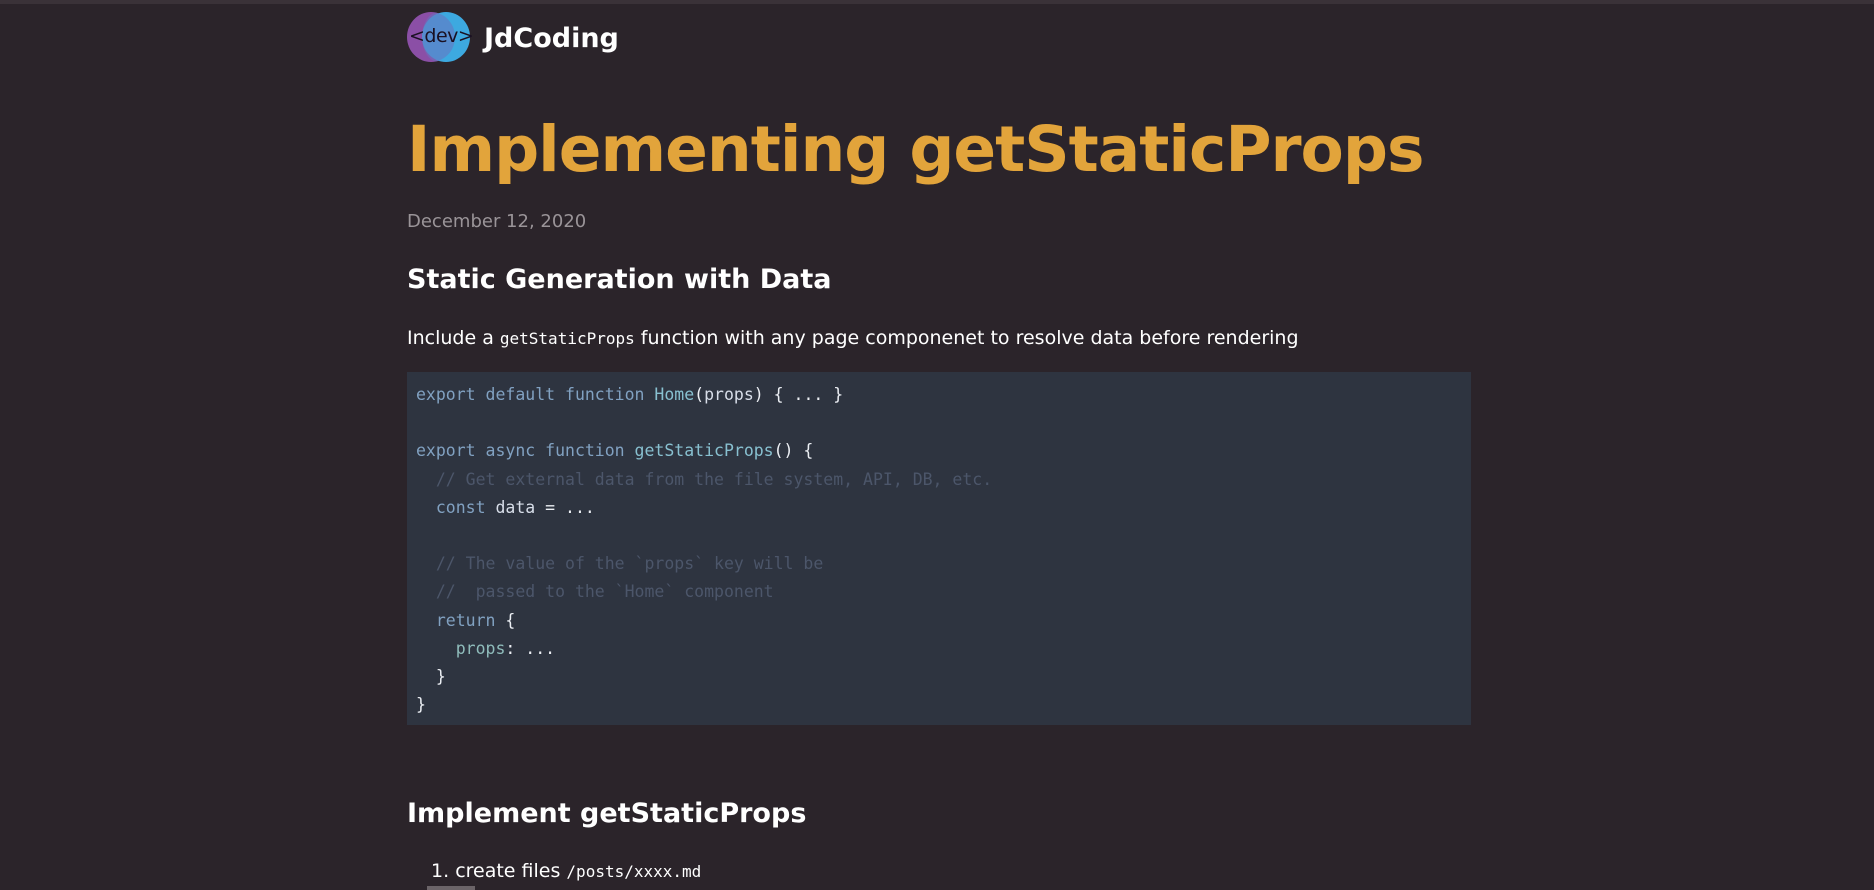 This screenshot has width=1874, height=890. What do you see at coordinates (674, 394) in the screenshot?
I see `code-token: Home` at bounding box center [674, 394].